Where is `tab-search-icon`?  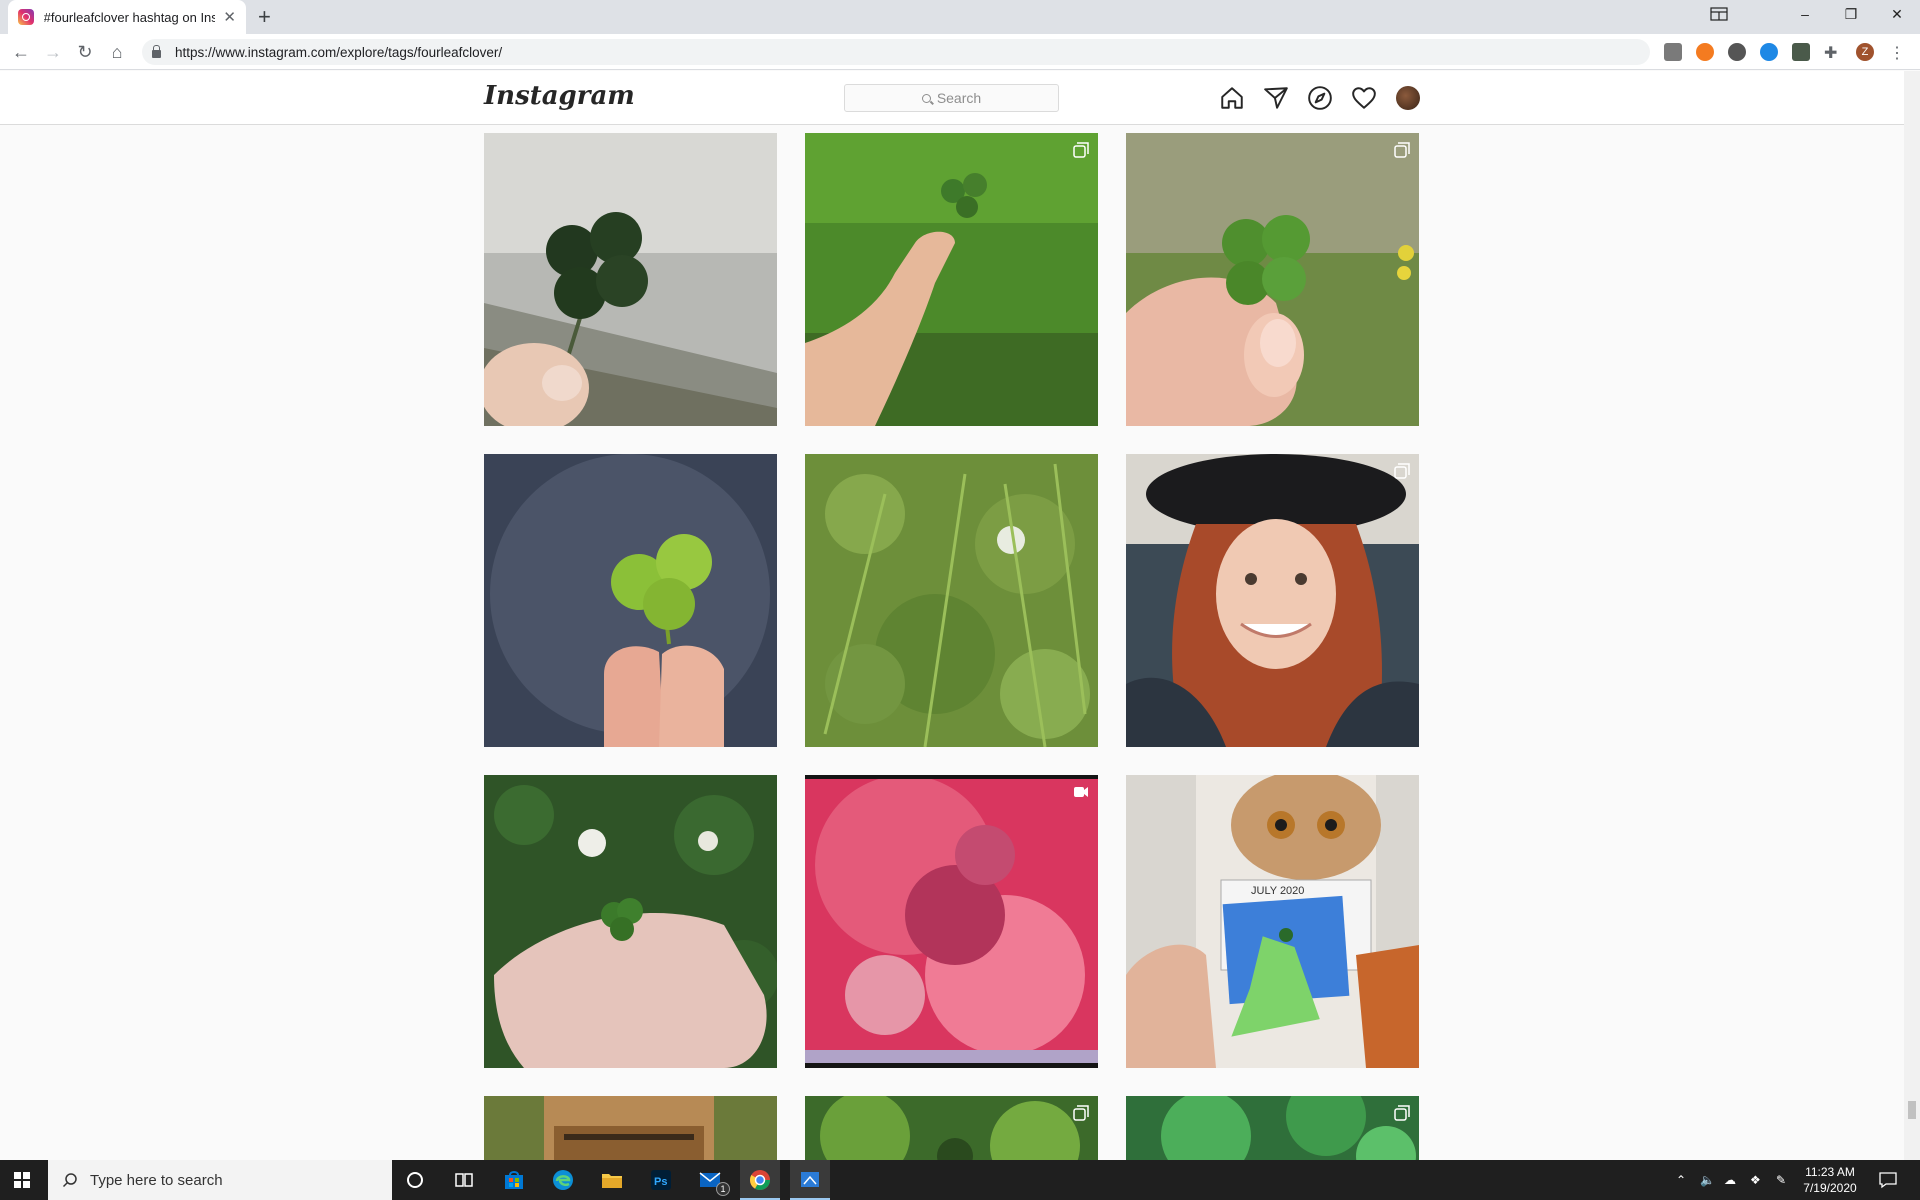 tab-search-icon is located at coordinates (1719, 14).